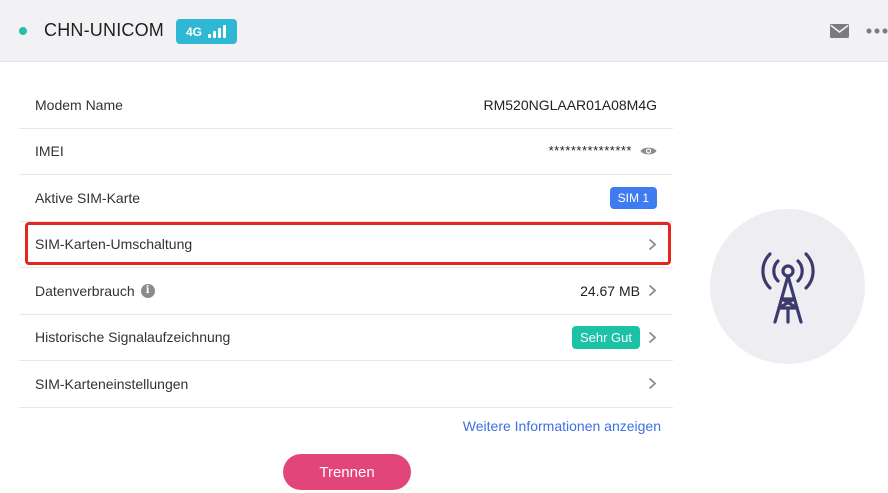 The image size is (888, 493). What do you see at coordinates (133, 337) in the screenshot?
I see `row-label: Historische Signalaufzeichnung` at bounding box center [133, 337].